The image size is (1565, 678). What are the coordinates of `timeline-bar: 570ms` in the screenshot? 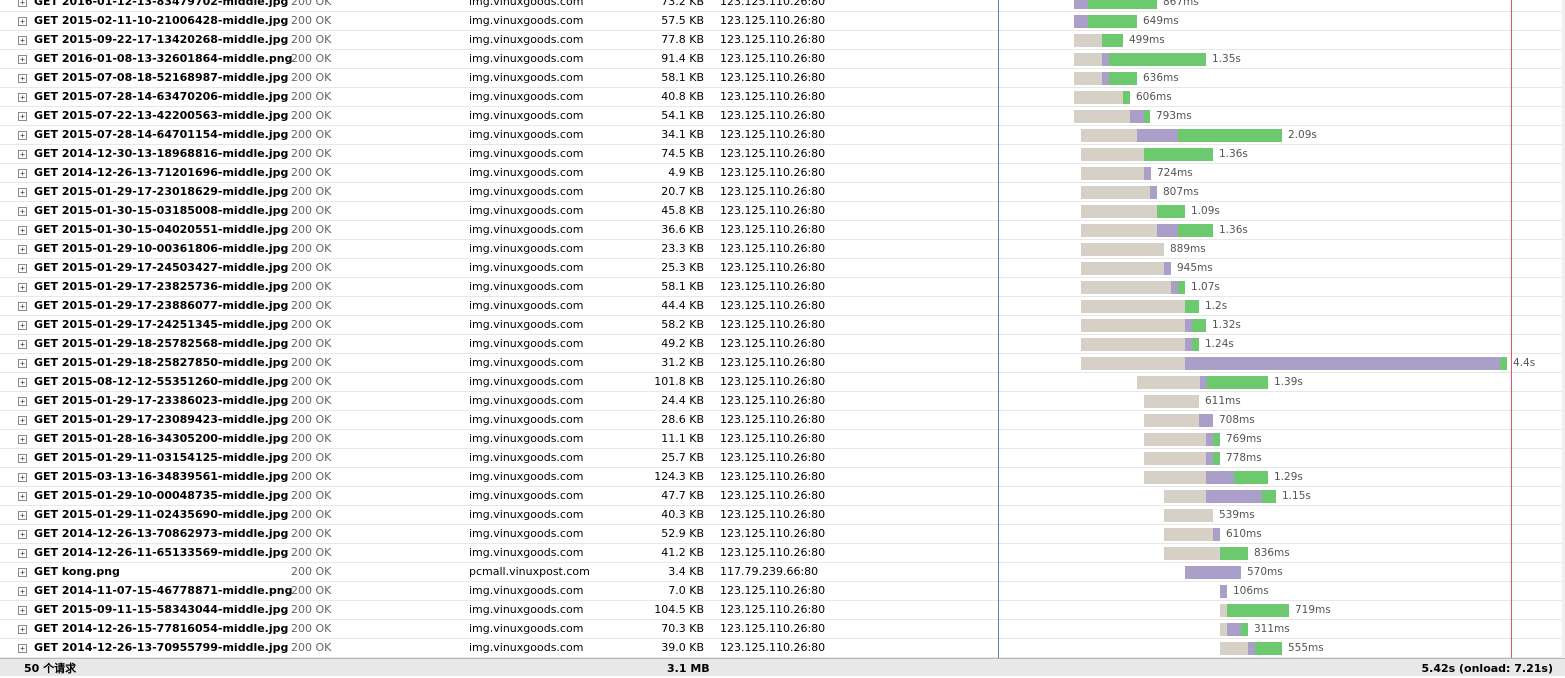 It's located at (1282, 572).